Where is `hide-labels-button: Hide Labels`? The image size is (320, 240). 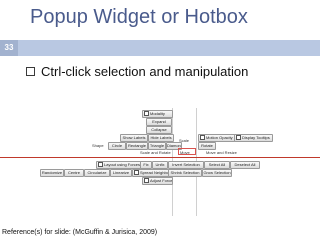 hide-labels-button: Hide Labels is located at coordinates (161, 138).